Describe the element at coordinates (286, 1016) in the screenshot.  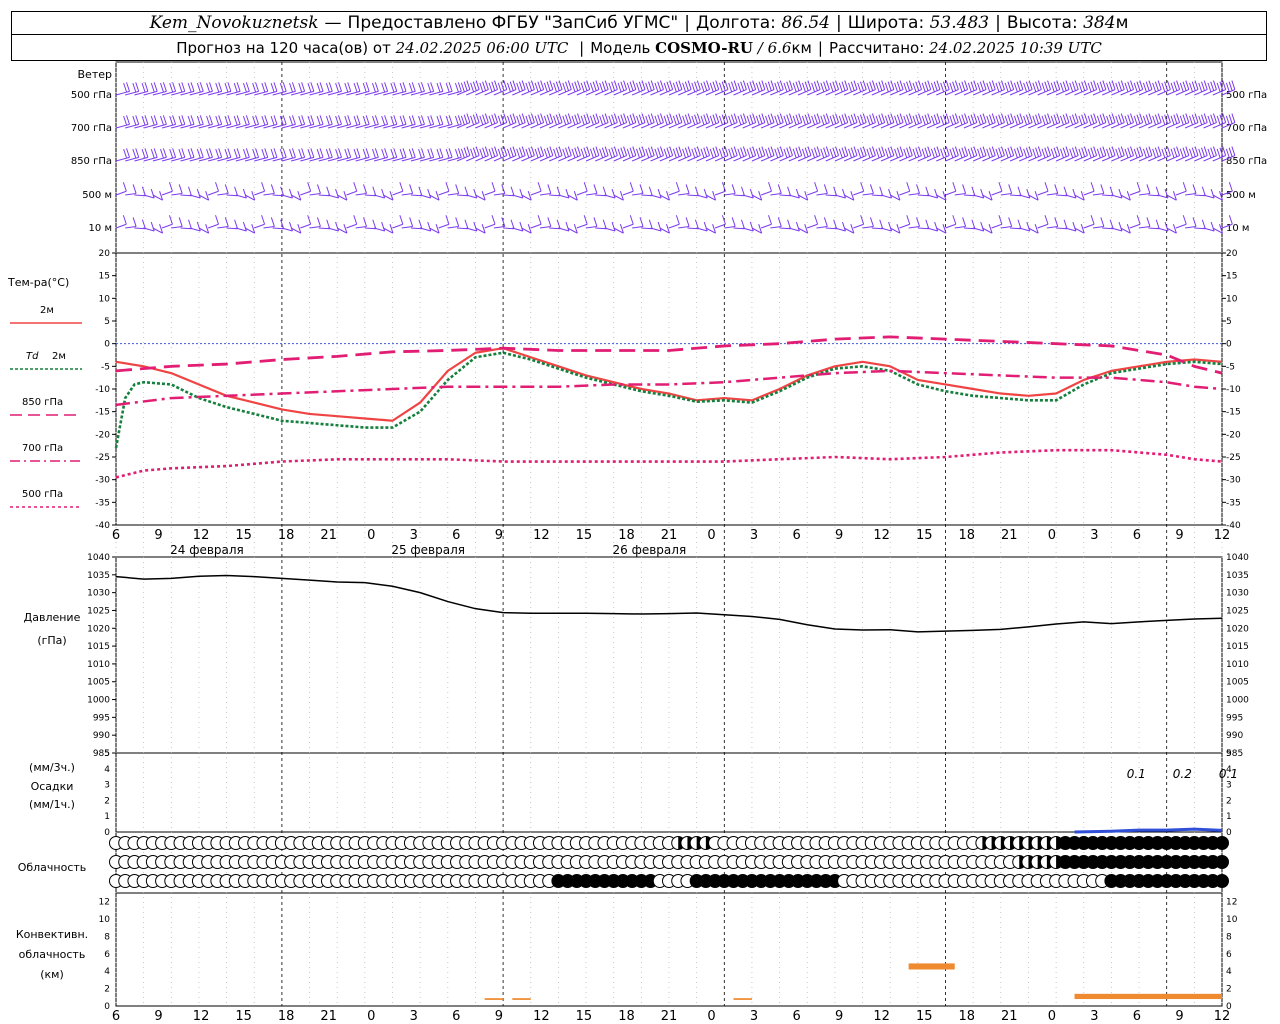
I see `hour-label-bottom: 18` at that location.